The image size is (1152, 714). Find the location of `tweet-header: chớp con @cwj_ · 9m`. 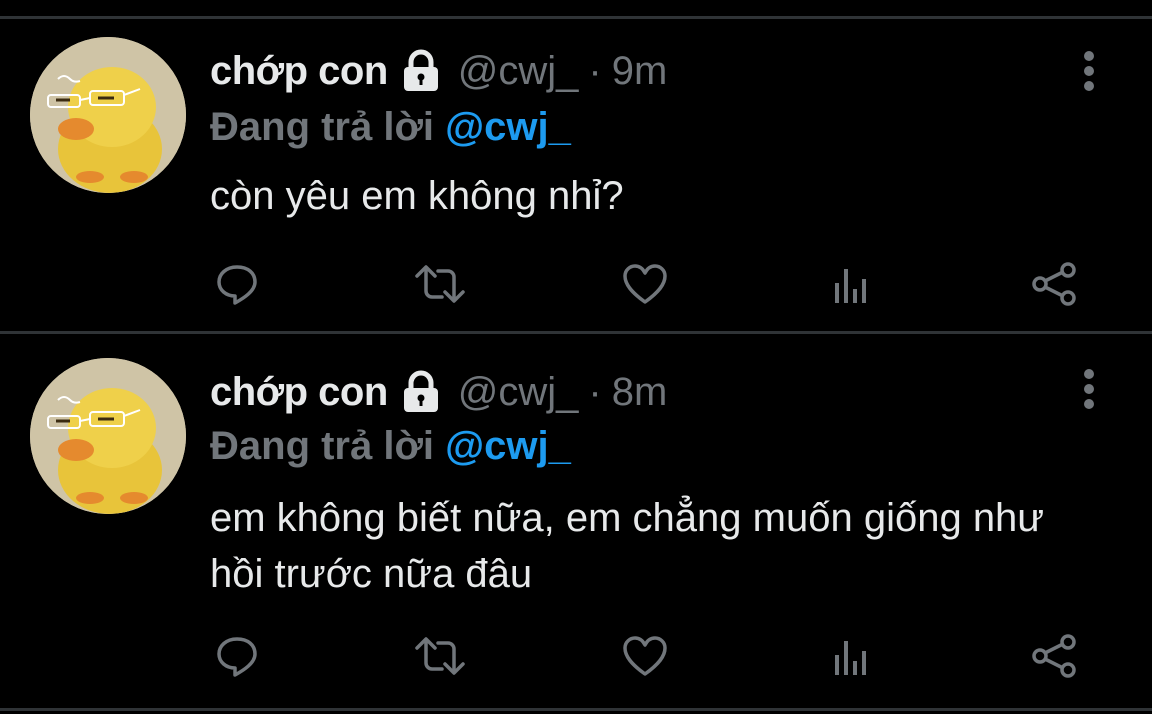

tweet-header: chớp con @cwj_ · 9m is located at coordinates (438, 71).